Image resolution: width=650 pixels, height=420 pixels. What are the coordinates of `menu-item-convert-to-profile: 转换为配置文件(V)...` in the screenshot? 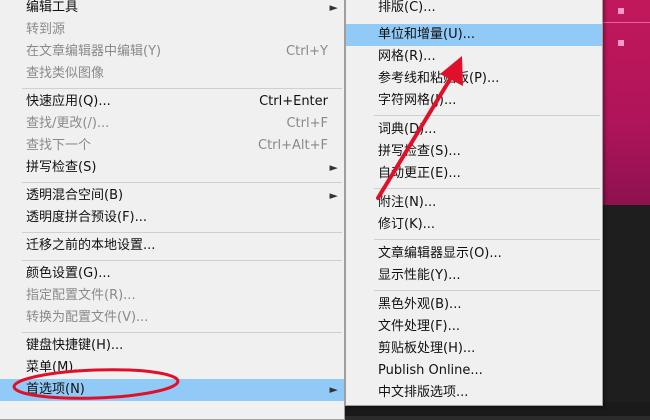 It's located at (172, 318).